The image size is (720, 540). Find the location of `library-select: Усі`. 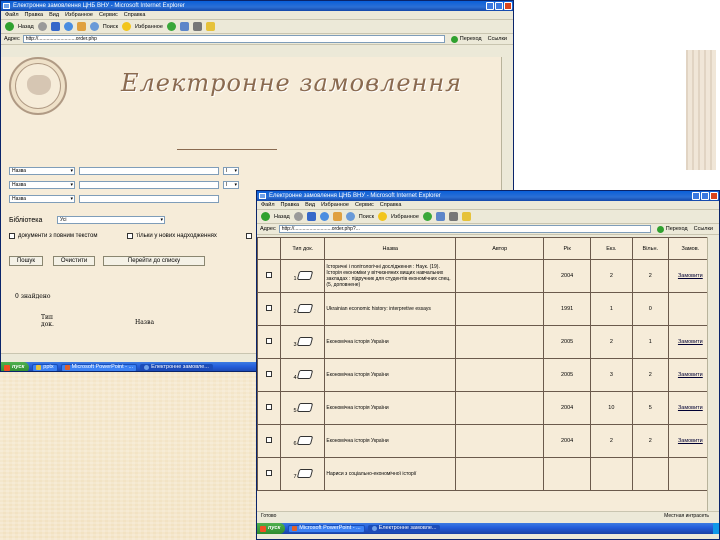

library-select: Усі is located at coordinates (111, 220).